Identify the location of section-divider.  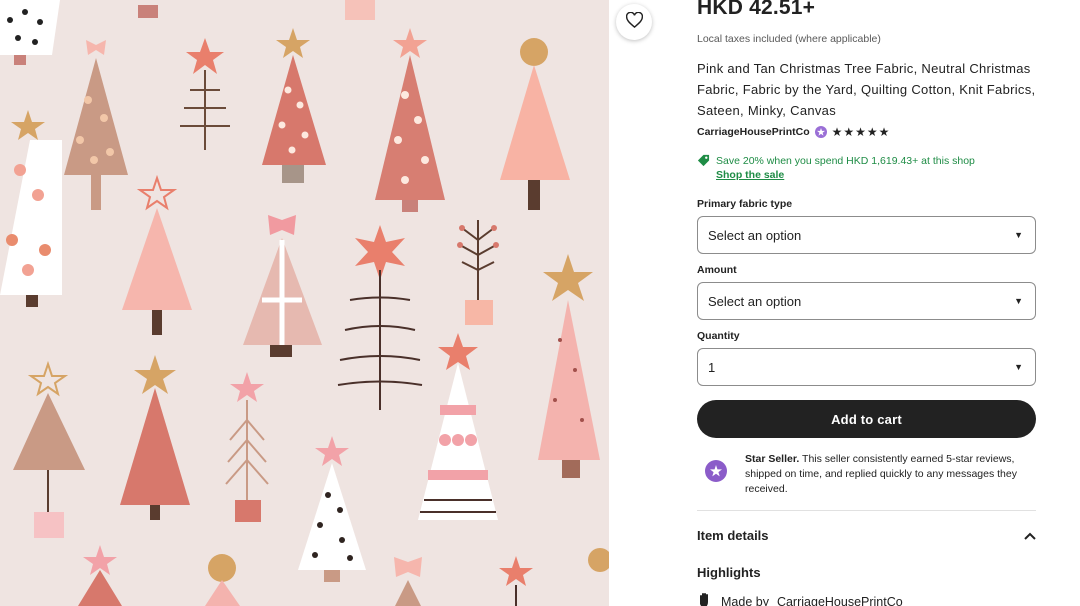
(866, 510).